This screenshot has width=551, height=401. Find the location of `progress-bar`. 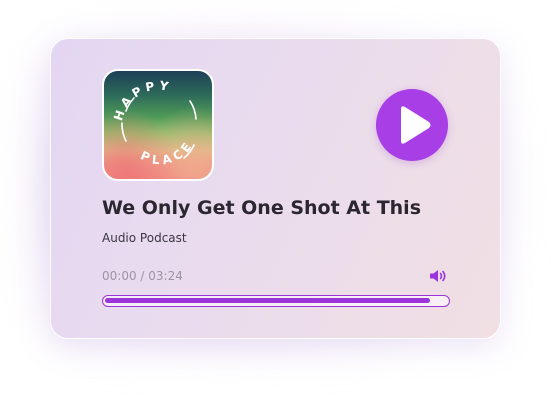

progress-bar is located at coordinates (276, 301).